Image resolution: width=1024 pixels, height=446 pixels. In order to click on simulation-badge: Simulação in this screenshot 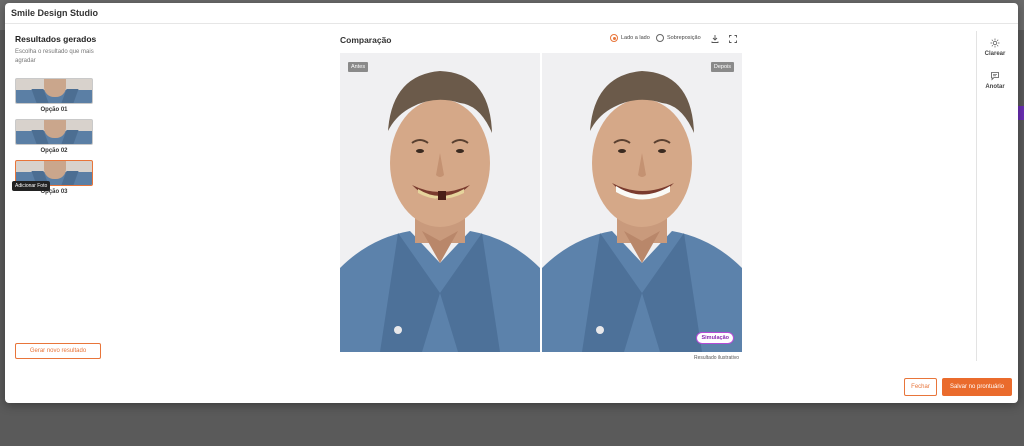, I will do `click(715, 338)`.